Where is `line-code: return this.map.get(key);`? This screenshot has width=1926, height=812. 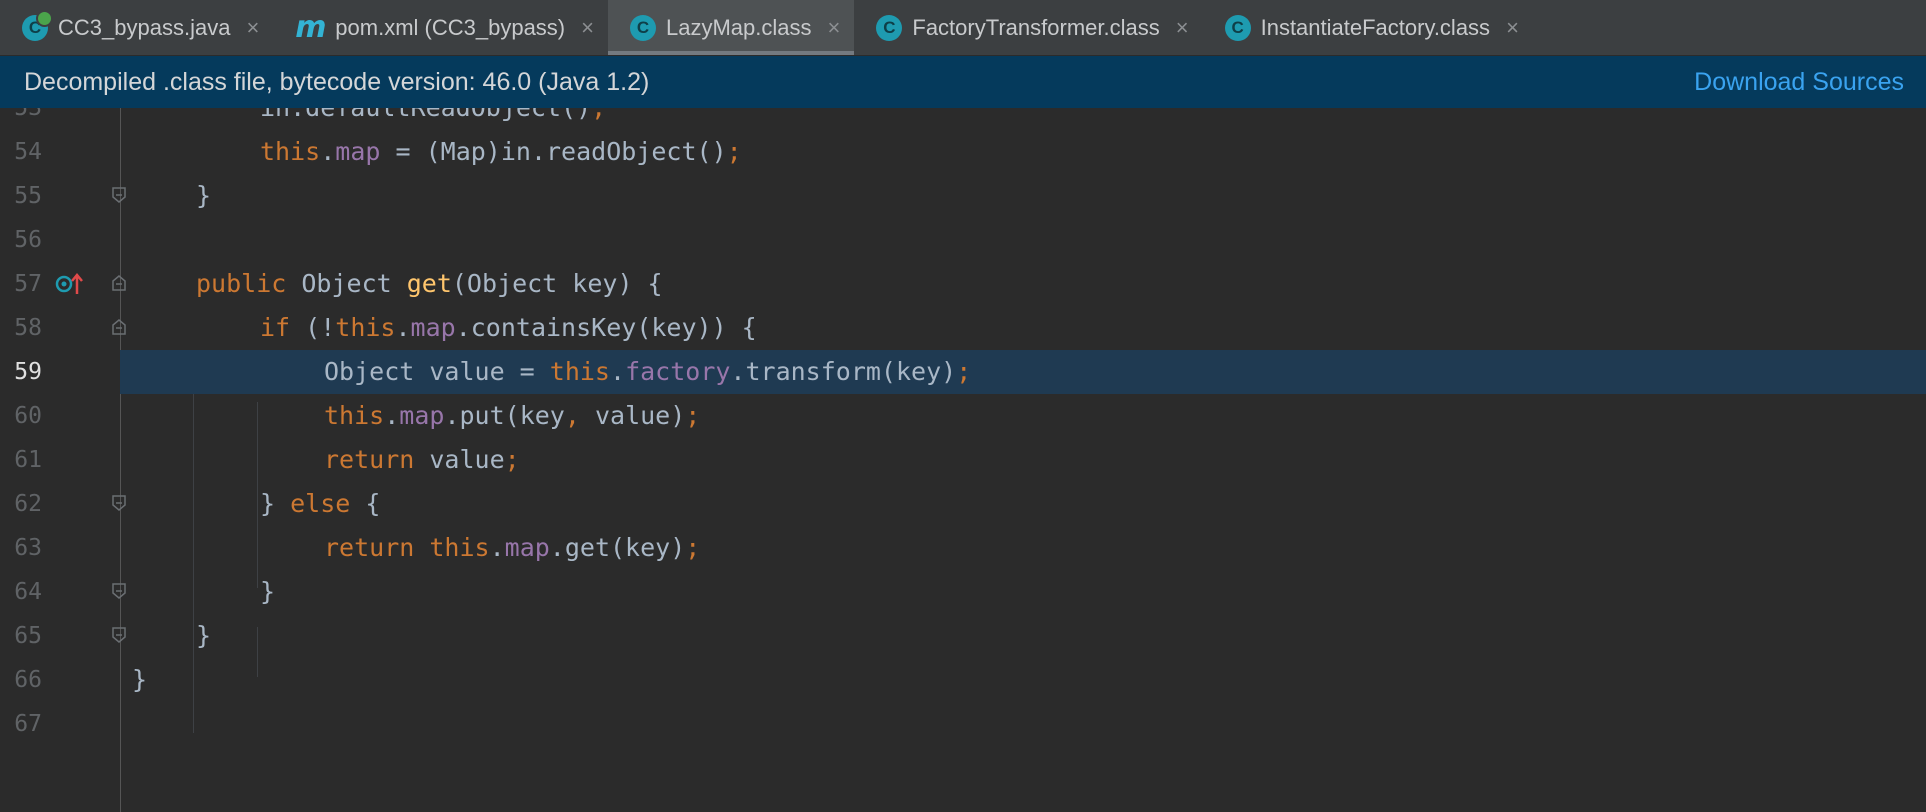
line-code: return this.map.get(key); is located at coordinates (512, 547).